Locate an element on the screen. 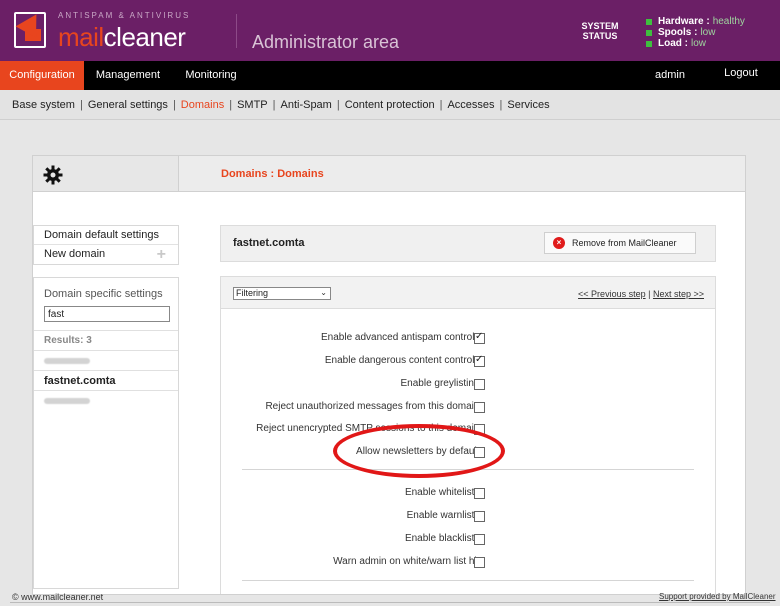 The image size is (780, 606). domain-specific-title: Domain specific settings is located at coordinates (103, 294).